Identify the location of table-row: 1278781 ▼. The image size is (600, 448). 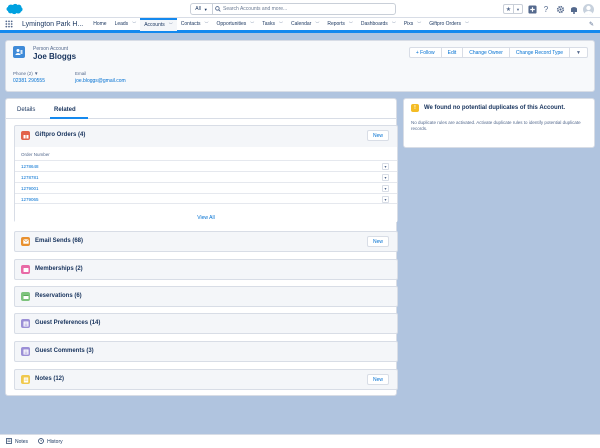
(206, 176).